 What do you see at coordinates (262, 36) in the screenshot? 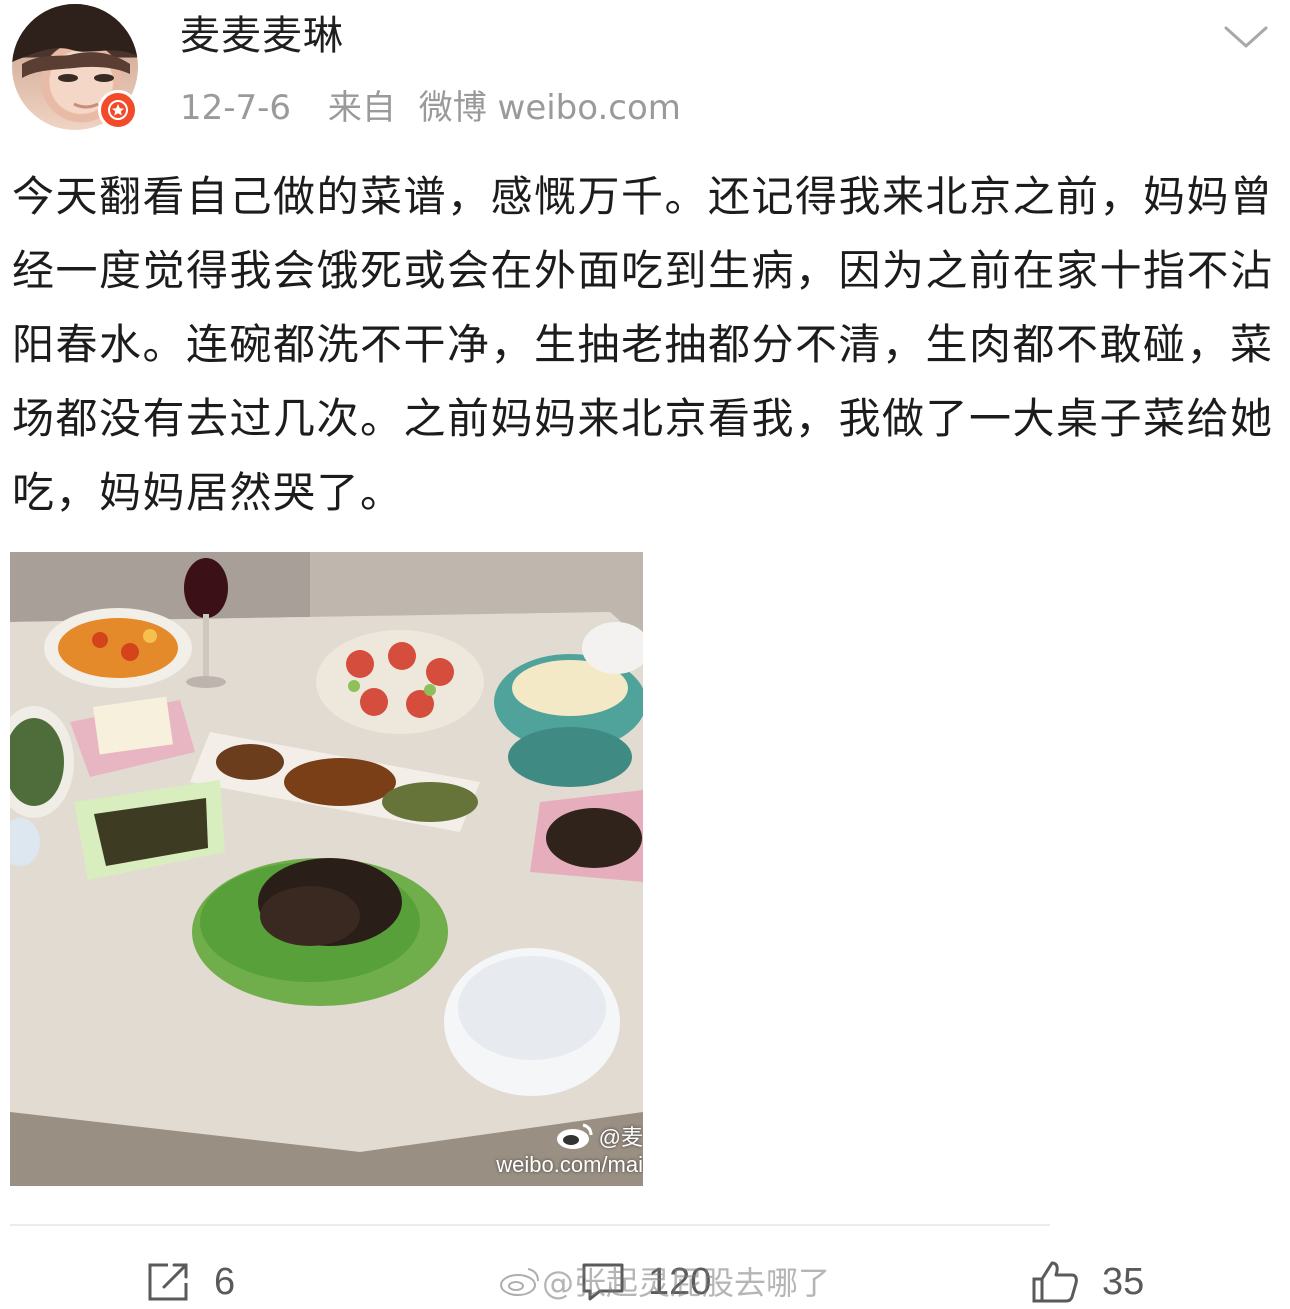
I see `user-name: 麦麦麦琳` at bounding box center [262, 36].